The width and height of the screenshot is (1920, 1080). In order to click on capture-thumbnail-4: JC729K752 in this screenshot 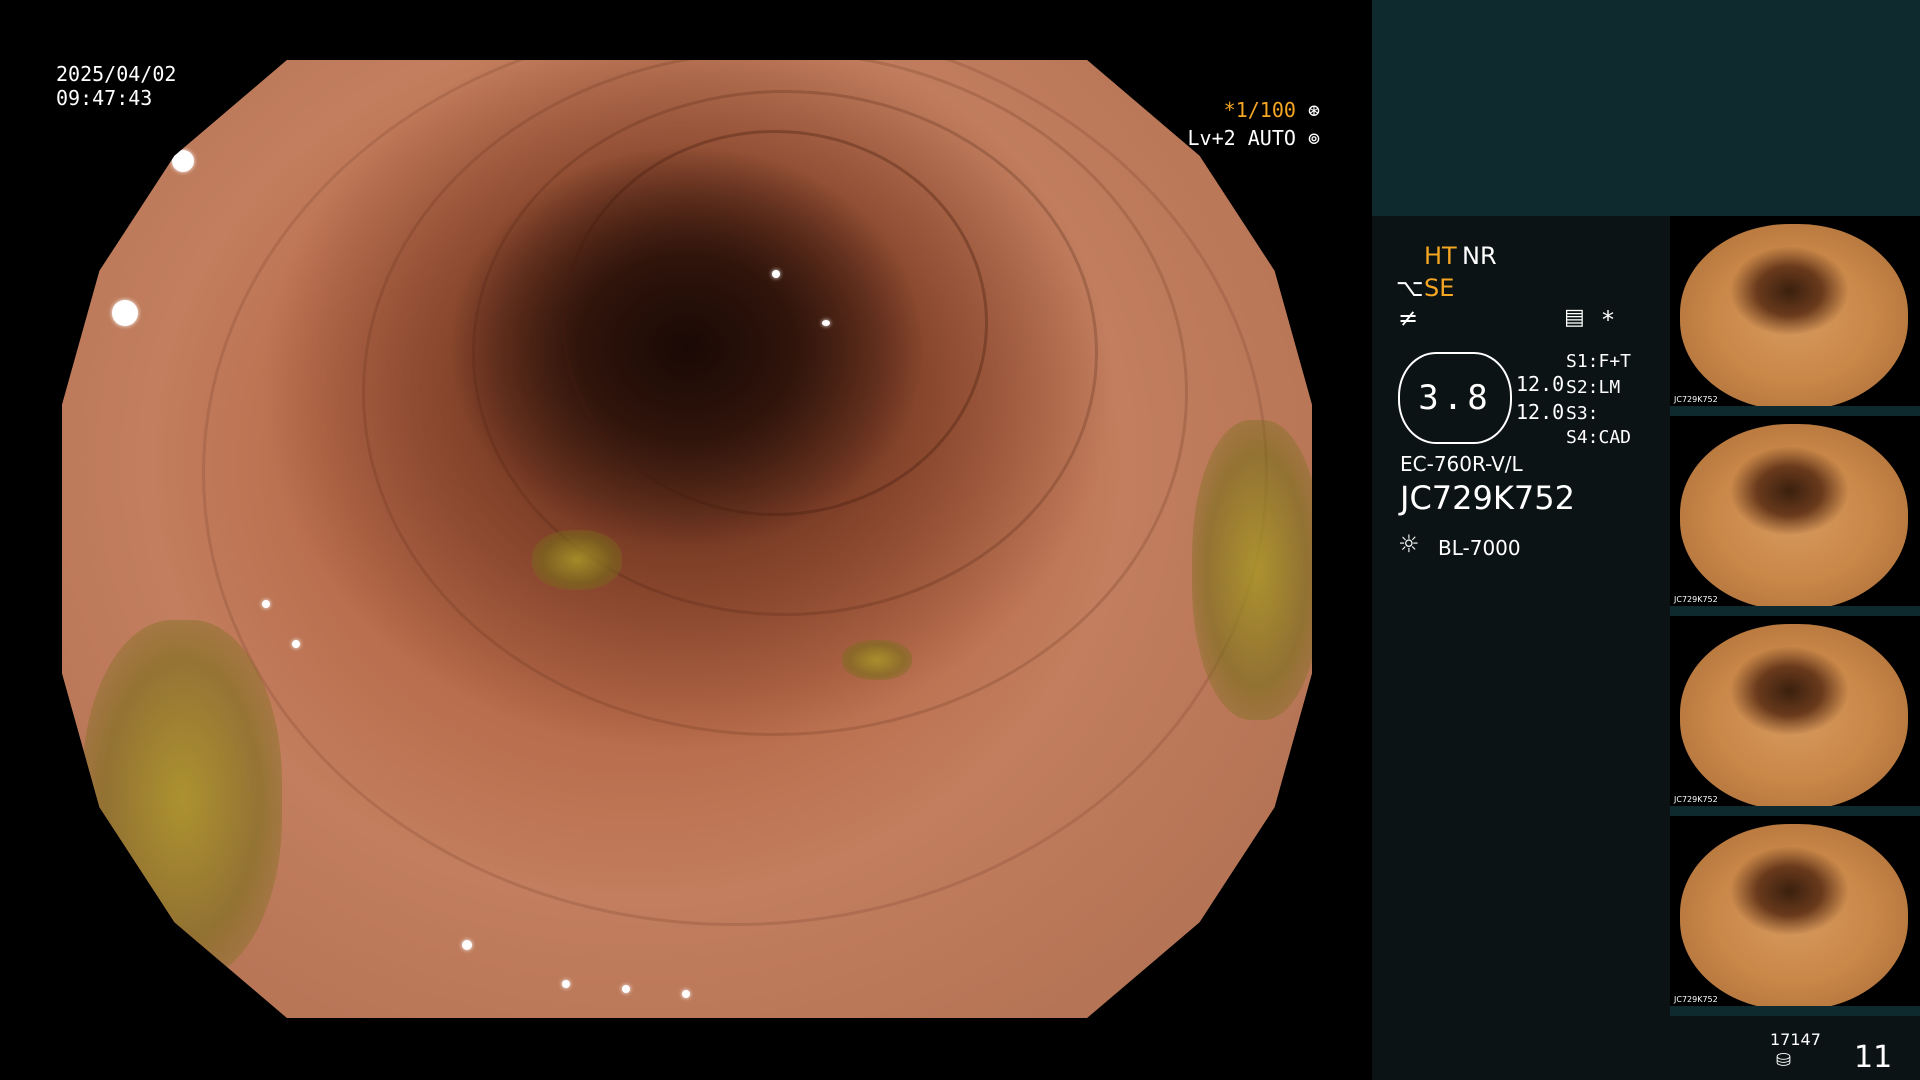, I will do `click(1795, 916)`.